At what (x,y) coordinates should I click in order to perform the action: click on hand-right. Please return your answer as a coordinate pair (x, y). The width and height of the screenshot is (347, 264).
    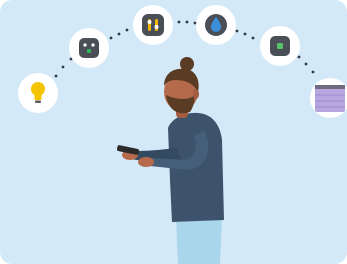
    Looking at the image, I should click on (146, 162).